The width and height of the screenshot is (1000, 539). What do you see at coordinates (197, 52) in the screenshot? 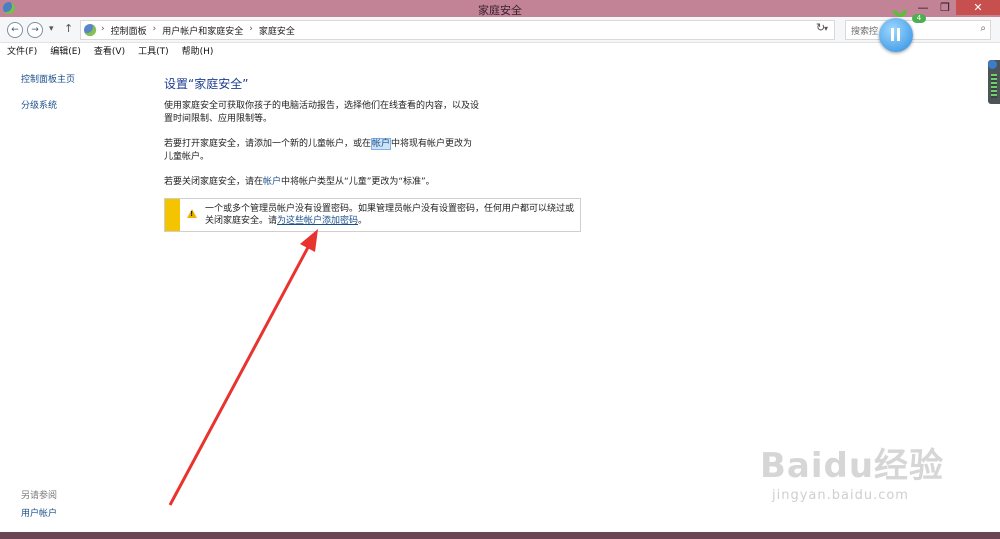
I see `menu-help: 帮助(H)` at bounding box center [197, 52].